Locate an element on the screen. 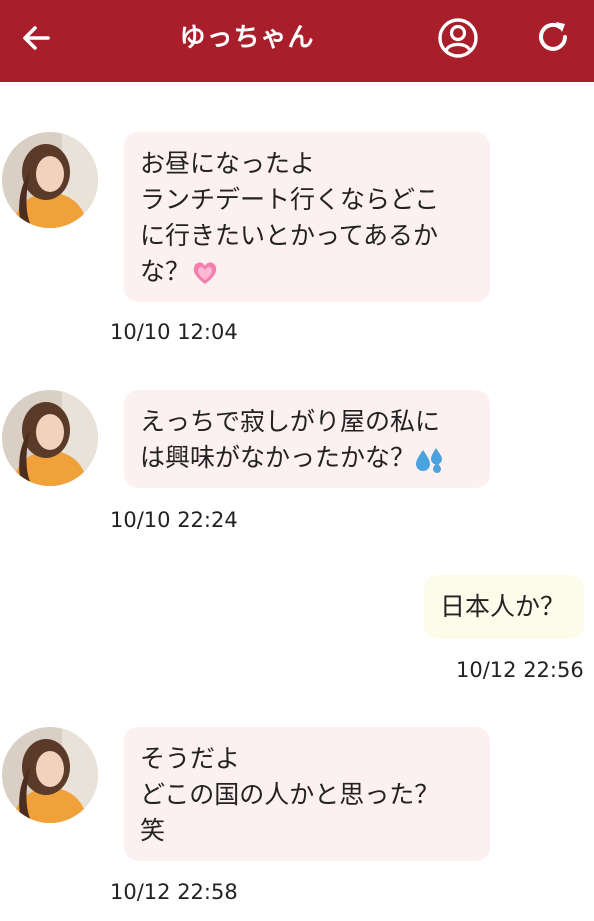  chat-title: ゆっちゃん is located at coordinates (247, 38).